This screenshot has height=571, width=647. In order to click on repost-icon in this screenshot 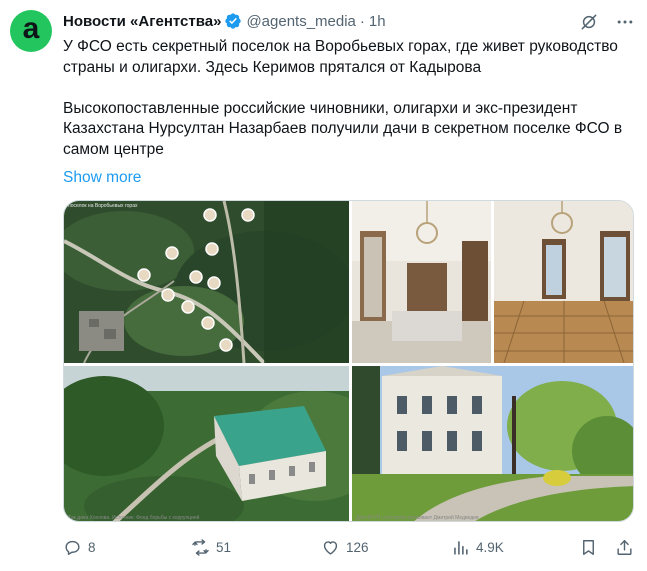, I will do `click(200, 547)`.